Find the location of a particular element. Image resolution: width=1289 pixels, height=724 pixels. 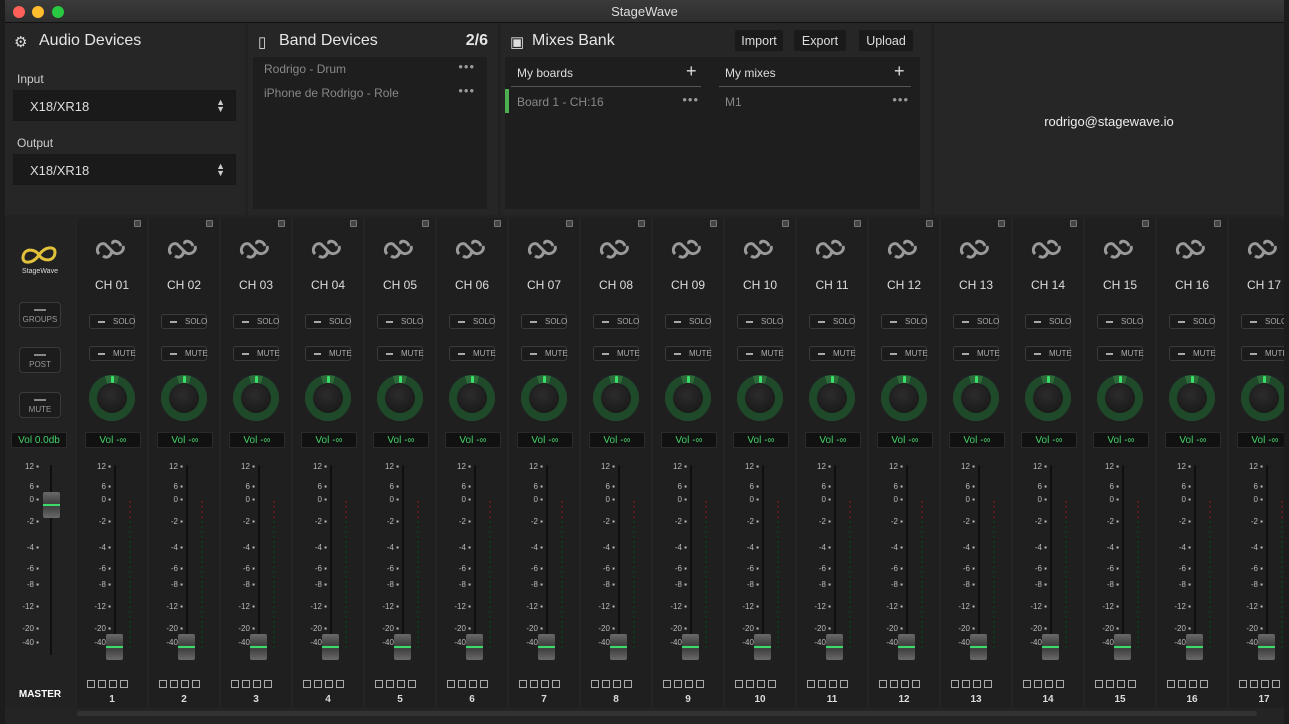

import-button: Import is located at coordinates (759, 40).